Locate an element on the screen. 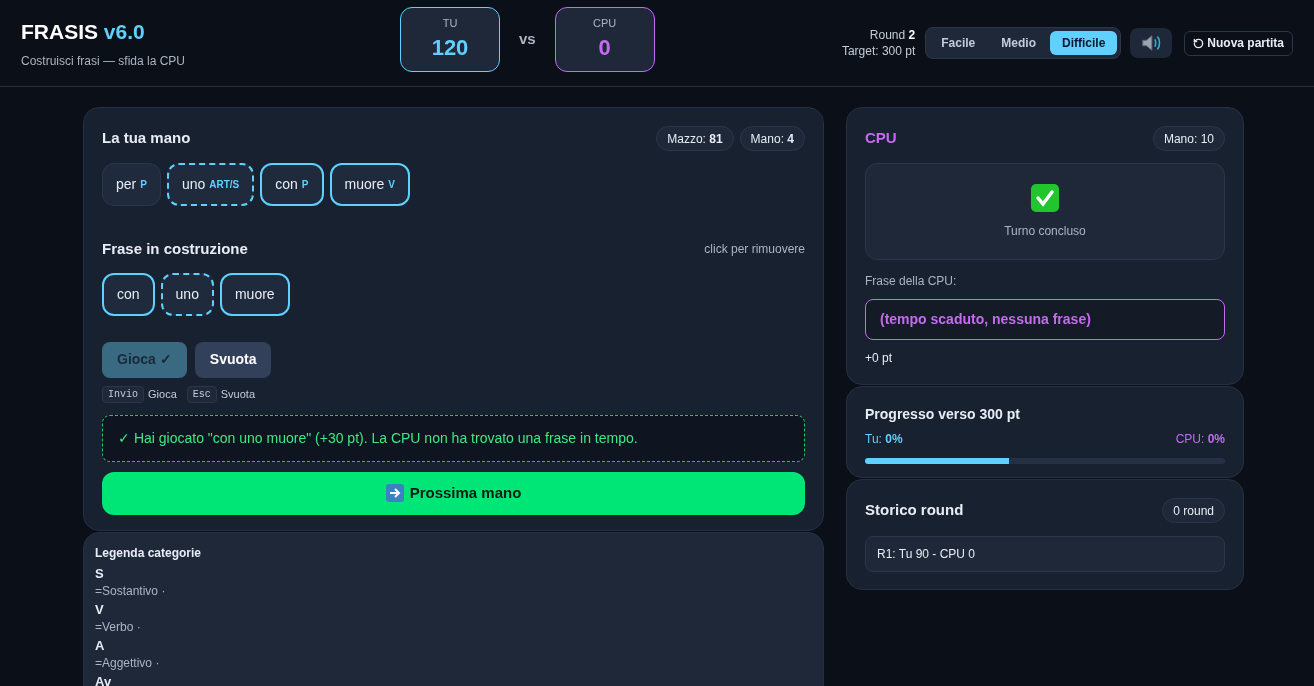 The height and width of the screenshot is (686, 1314). round-label: Round 2 is located at coordinates (892, 35).